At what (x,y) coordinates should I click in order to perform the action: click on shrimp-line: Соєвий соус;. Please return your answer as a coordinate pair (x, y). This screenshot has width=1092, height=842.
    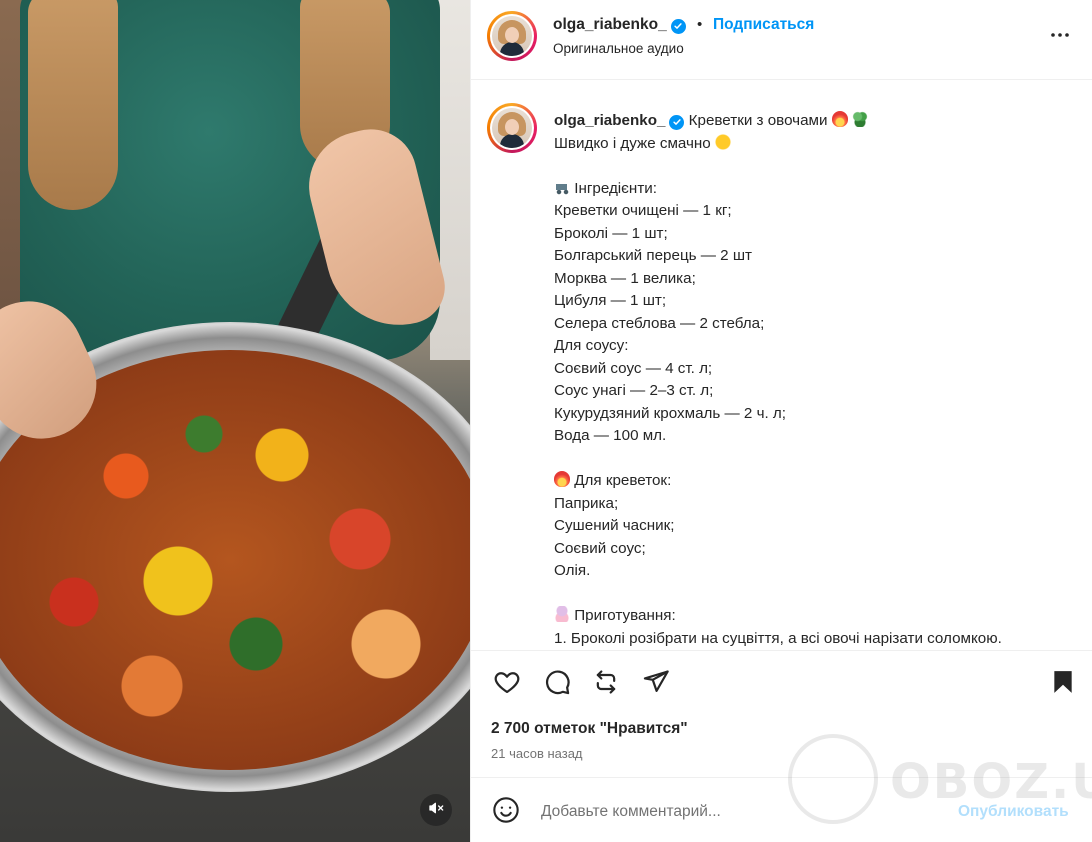
    Looking at the image, I should click on (600, 548).